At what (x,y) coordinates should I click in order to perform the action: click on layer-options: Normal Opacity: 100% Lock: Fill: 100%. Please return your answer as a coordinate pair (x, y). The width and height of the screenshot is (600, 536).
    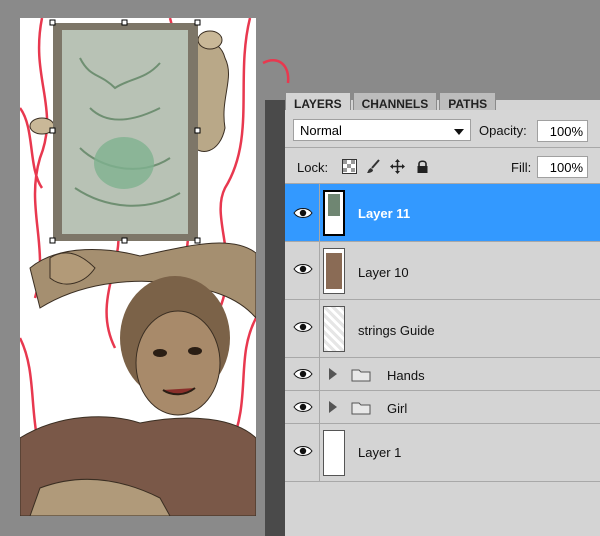
    Looking at the image, I should click on (442, 150).